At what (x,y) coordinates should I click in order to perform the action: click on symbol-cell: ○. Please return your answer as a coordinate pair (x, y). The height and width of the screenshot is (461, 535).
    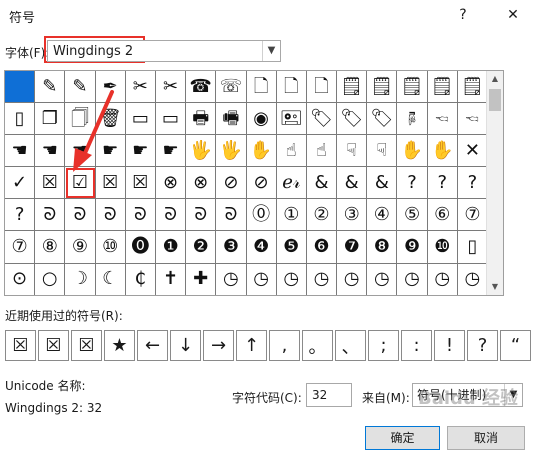
    Looking at the image, I should click on (50, 279).